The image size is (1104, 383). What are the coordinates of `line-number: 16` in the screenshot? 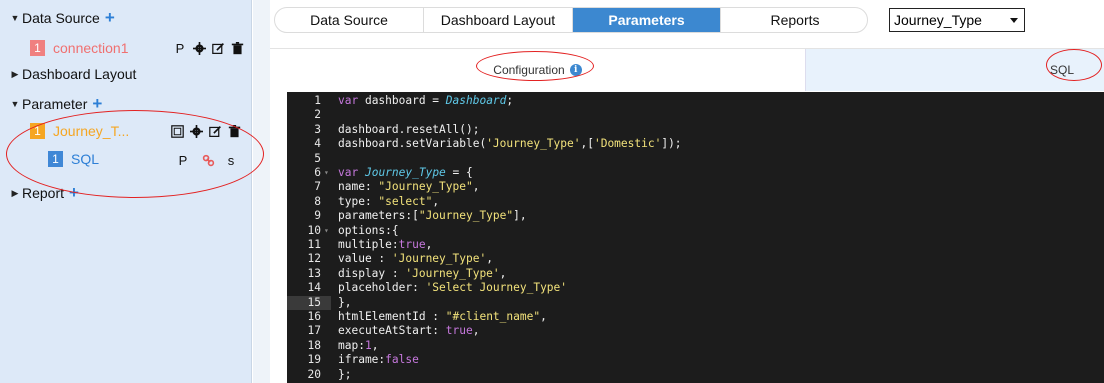 It's located at (314, 316).